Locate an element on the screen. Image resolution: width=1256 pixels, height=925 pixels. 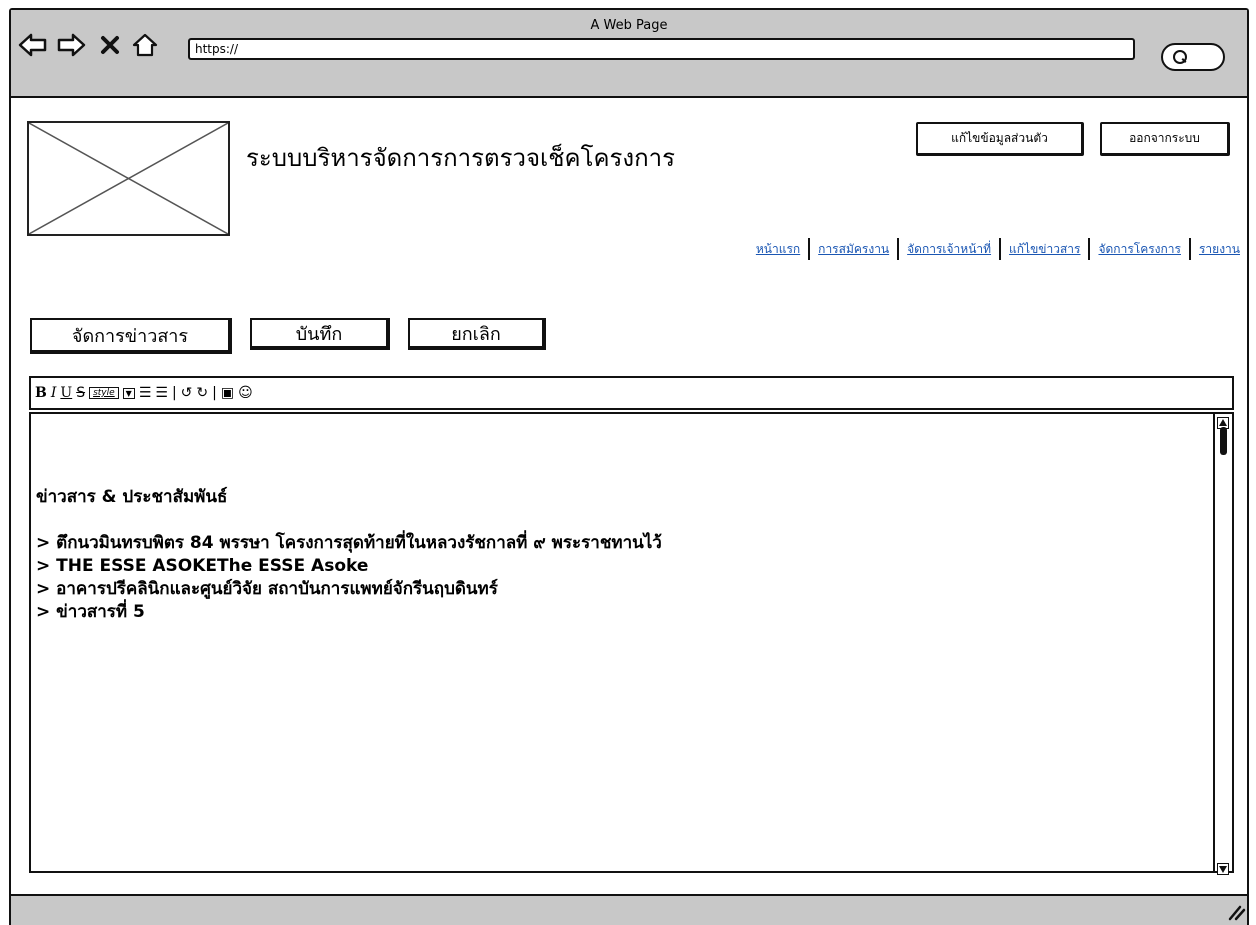
nav-link-manage-staff: จัดการเจ้าหน้าที่ is located at coordinates (949, 249).